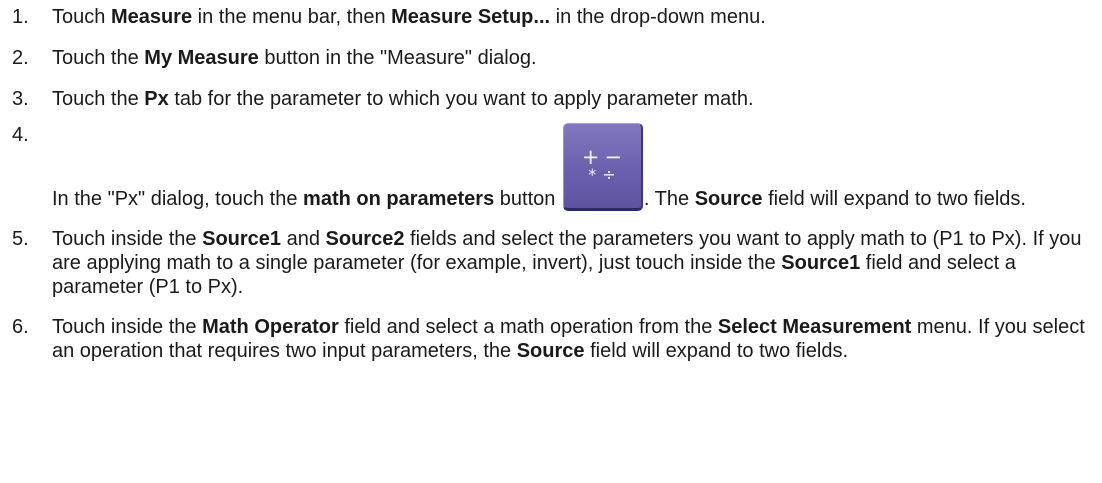 This screenshot has width=1102, height=483. I want to click on math-on-parameters-icon: +− *÷, so click(602, 167).